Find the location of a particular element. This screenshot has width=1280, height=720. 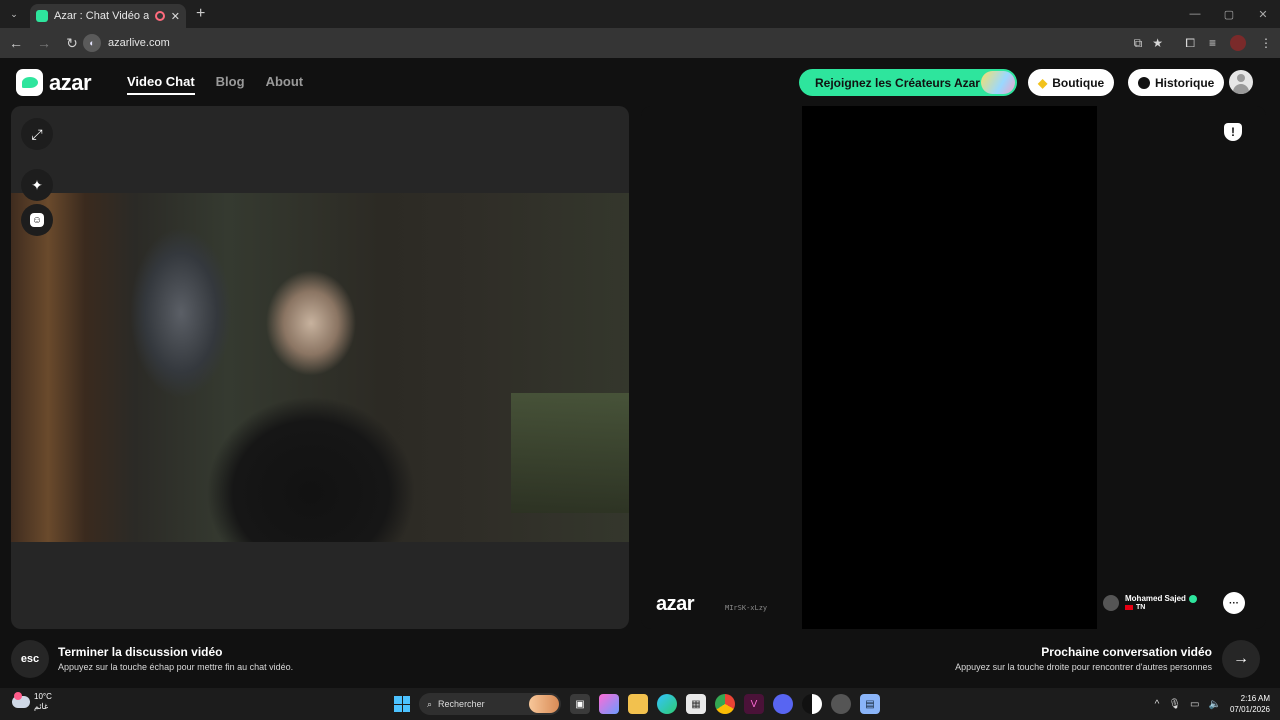

calculator-icon: ▤ is located at coordinates (870, 704).